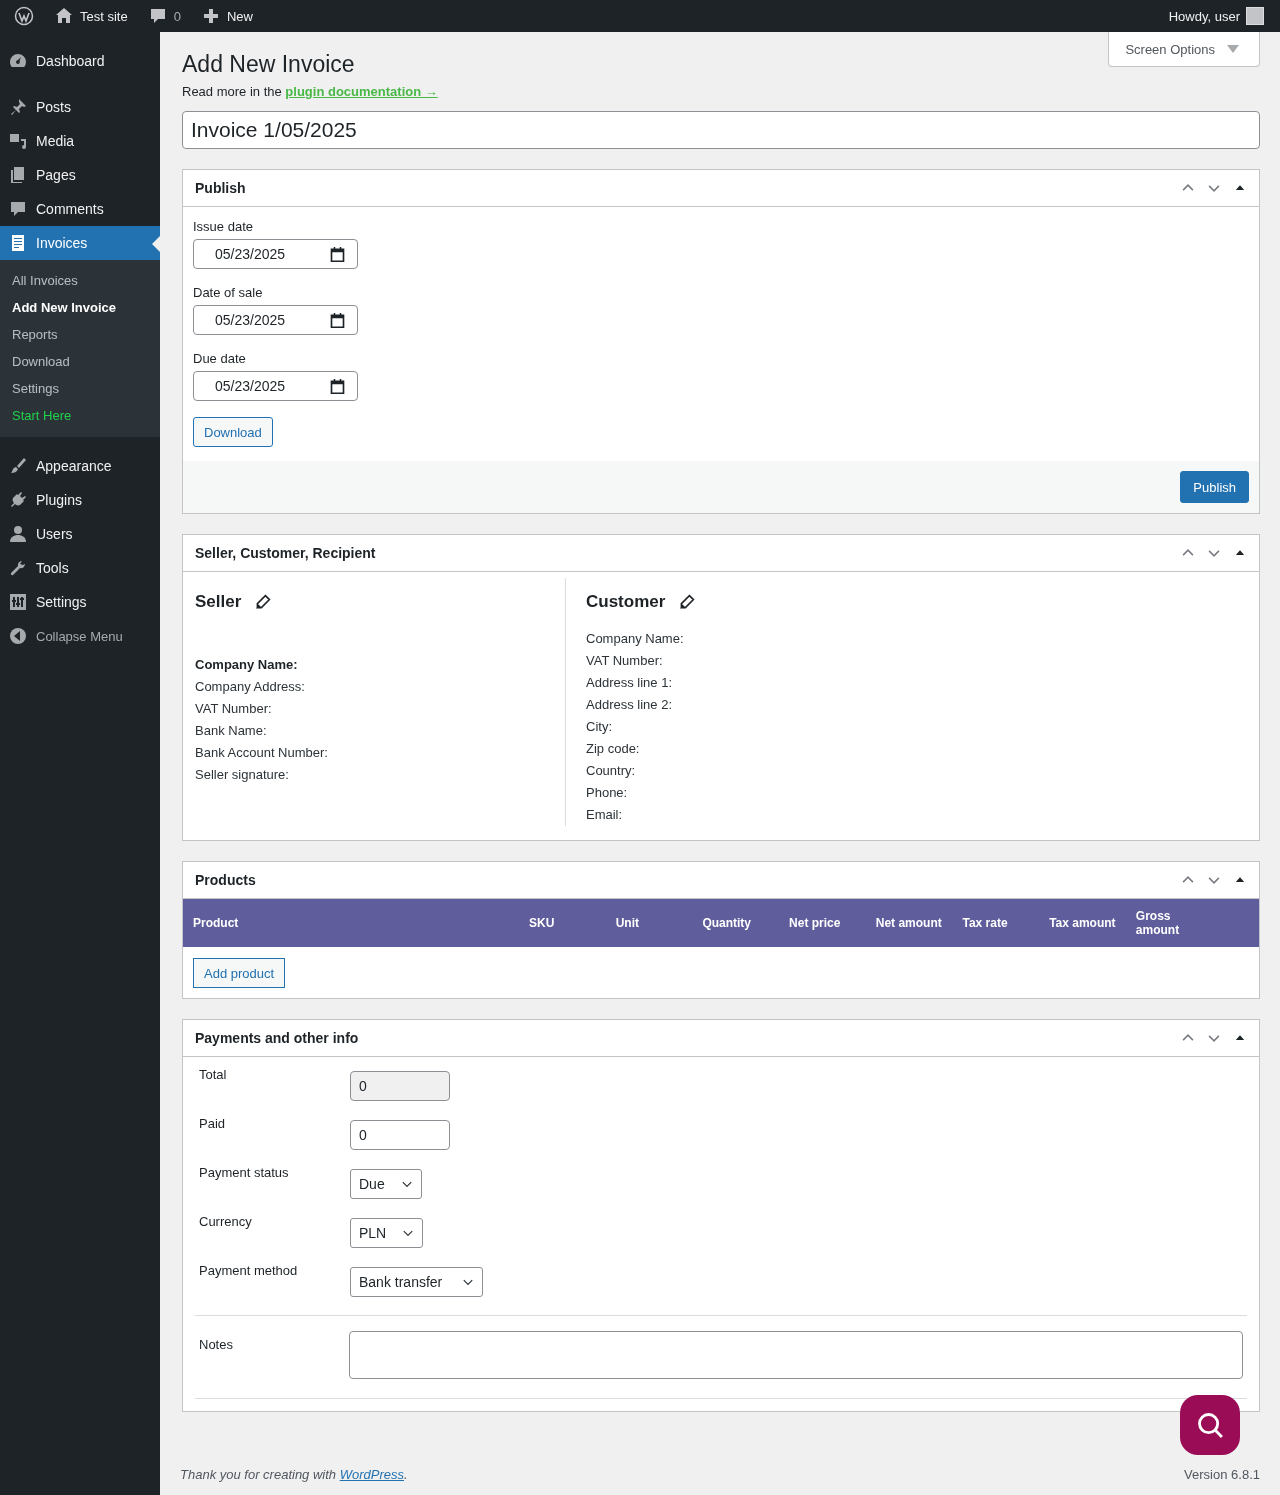 The image size is (1280, 1495). I want to click on field-label: Zip code:, so click(613, 749).